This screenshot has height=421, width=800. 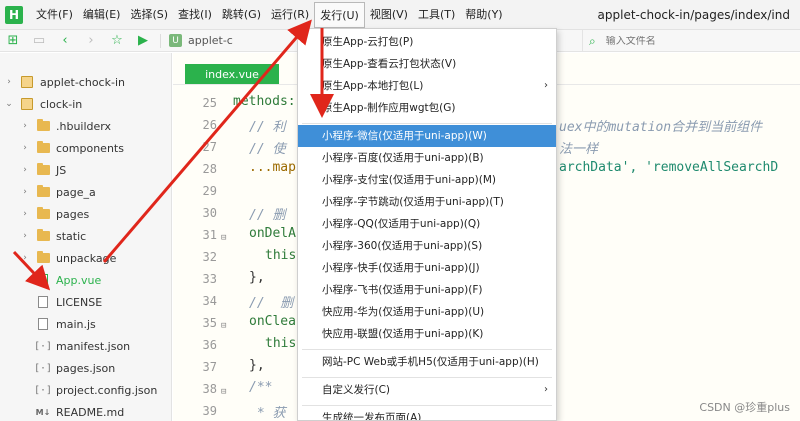 I want to click on line-number: 34, so click(x=209, y=301).